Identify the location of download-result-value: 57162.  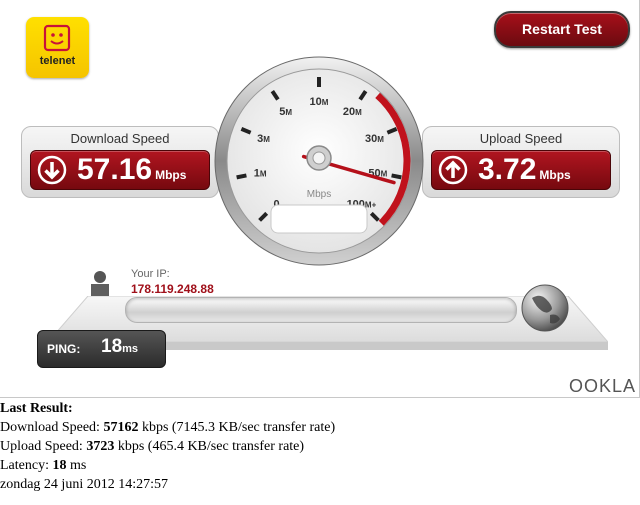
(121, 427).